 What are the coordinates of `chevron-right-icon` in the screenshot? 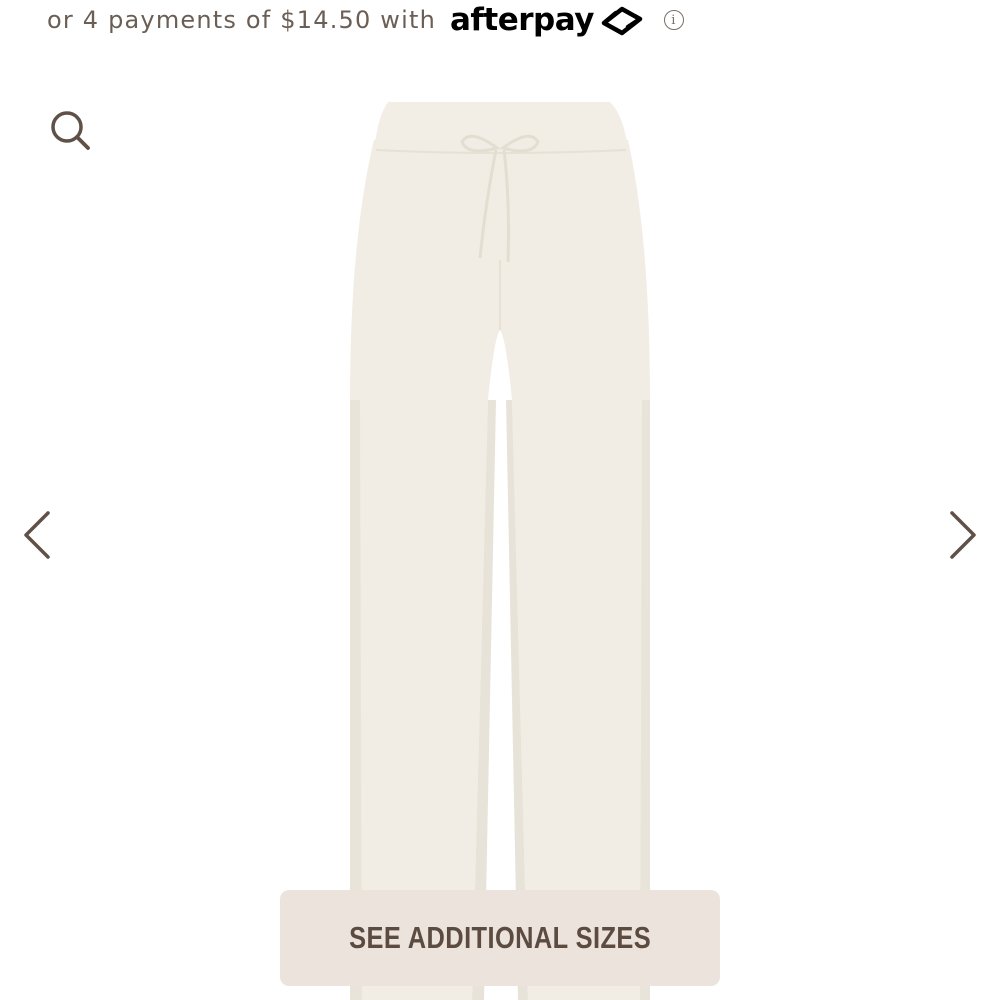 It's located at (962, 535).